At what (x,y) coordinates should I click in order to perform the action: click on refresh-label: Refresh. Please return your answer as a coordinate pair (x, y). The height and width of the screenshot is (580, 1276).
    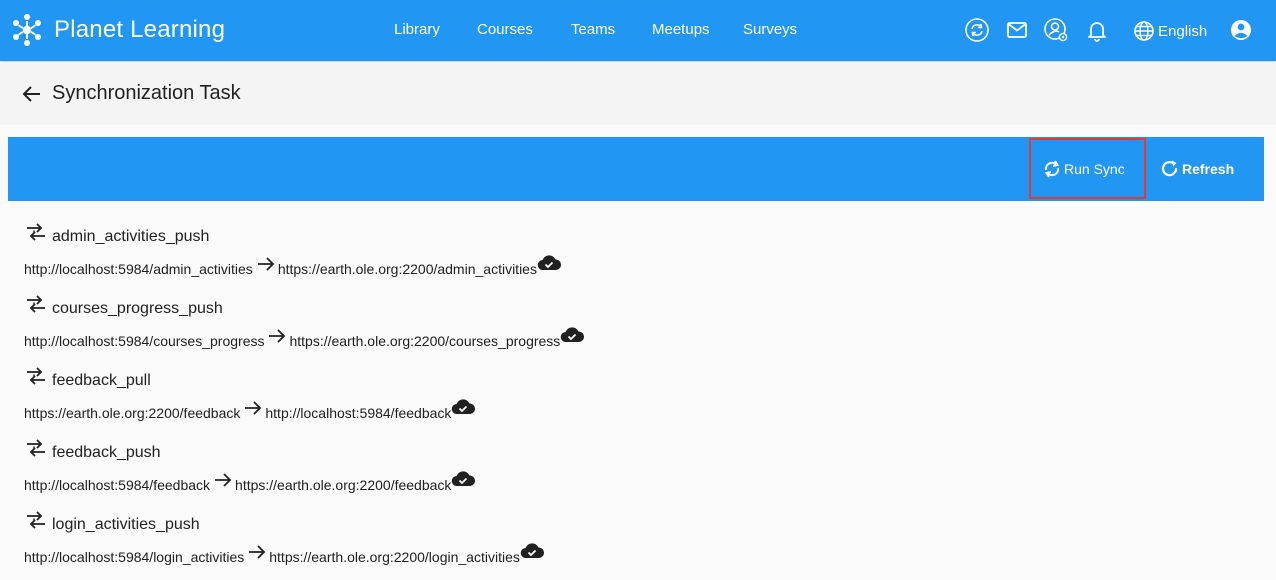
    Looking at the image, I should click on (1208, 169).